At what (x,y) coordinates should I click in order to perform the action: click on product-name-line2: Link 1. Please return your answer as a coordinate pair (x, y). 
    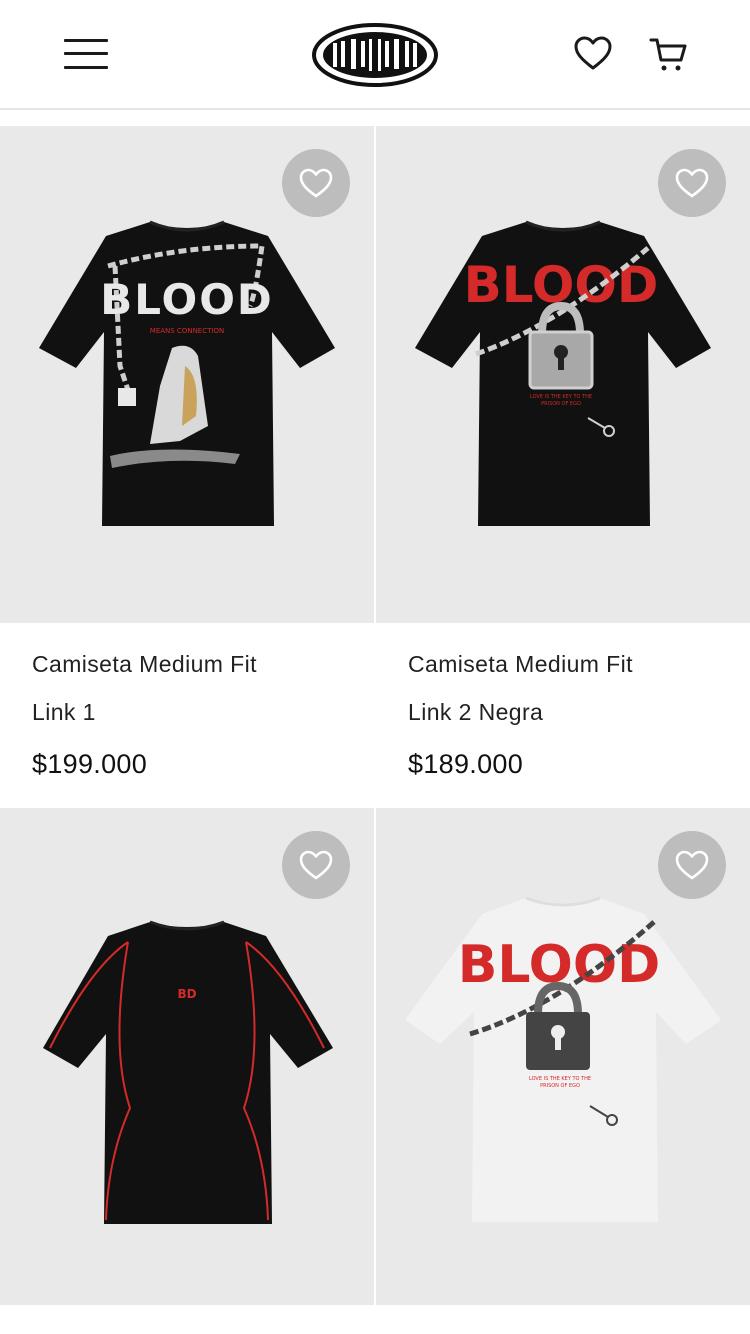
    Looking at the image, I should click on (64, 712).